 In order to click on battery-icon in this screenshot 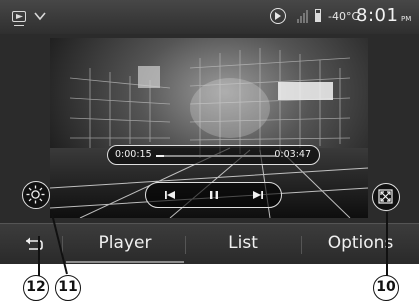, I will do `click(318, 15)`.